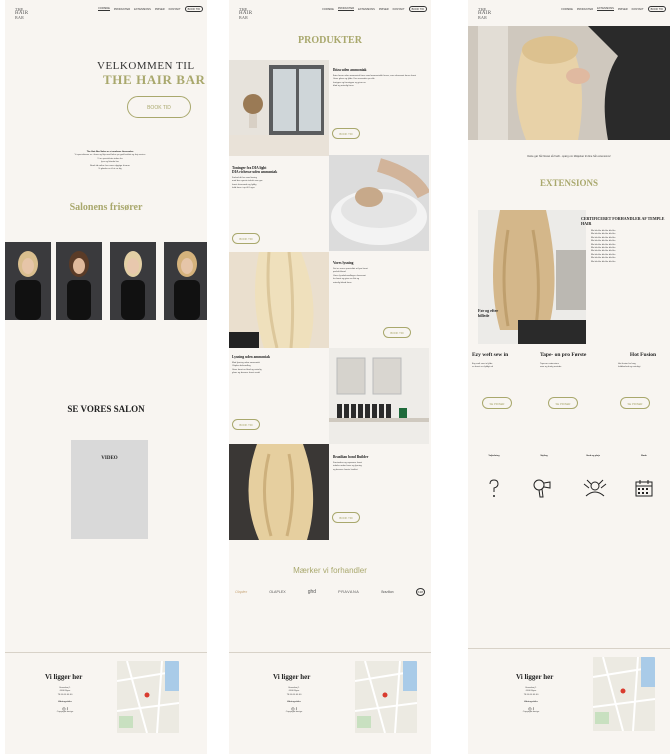 The height and width of the screenshot is (754, 670). I want to click on feature-label: Styling, so click(544, 456).